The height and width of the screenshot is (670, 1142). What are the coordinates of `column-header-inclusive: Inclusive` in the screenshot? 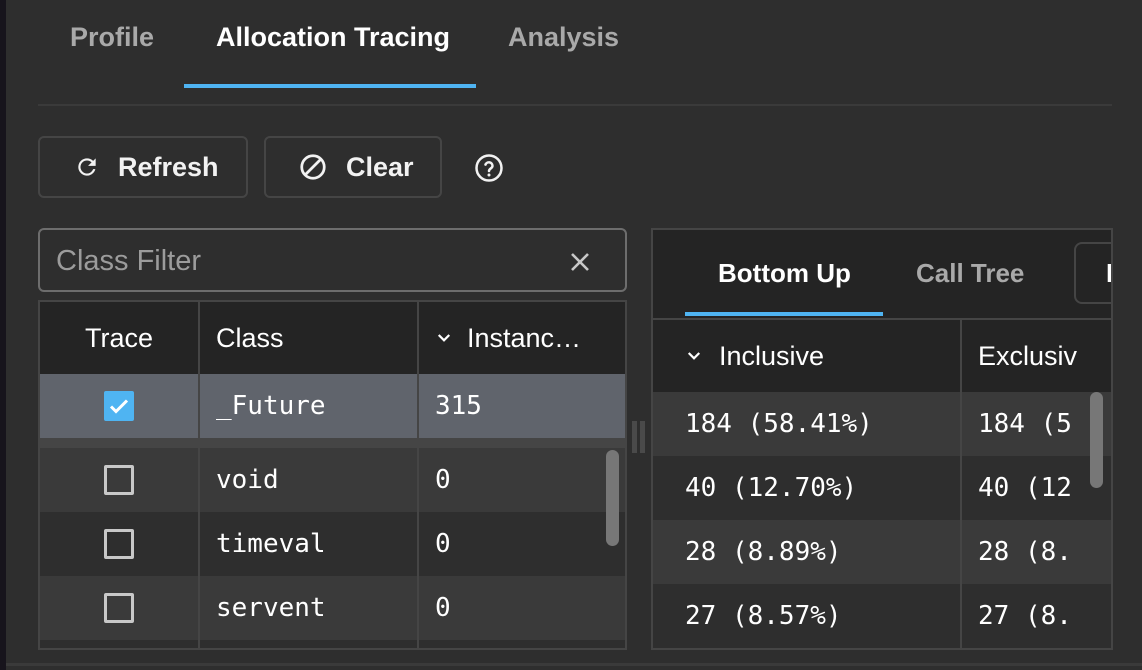 It's located at (807, 356).